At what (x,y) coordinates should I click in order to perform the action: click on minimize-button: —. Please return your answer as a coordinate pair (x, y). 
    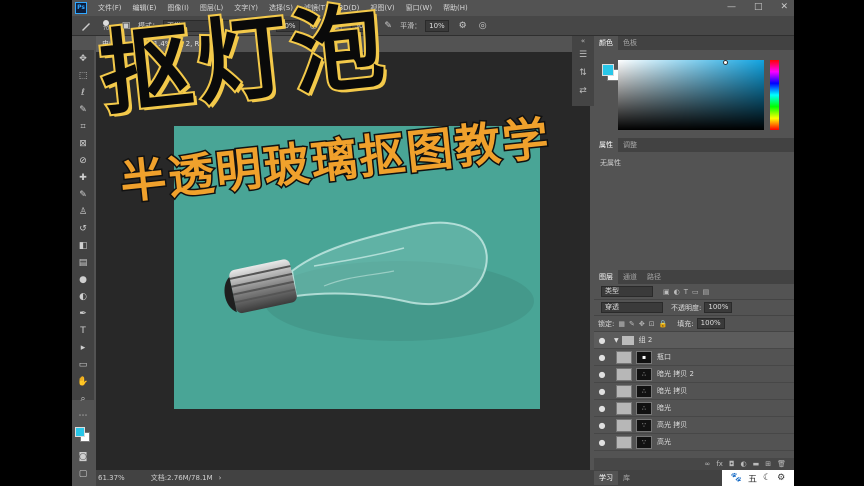
    Looking at the image, I should click on (731, 7).